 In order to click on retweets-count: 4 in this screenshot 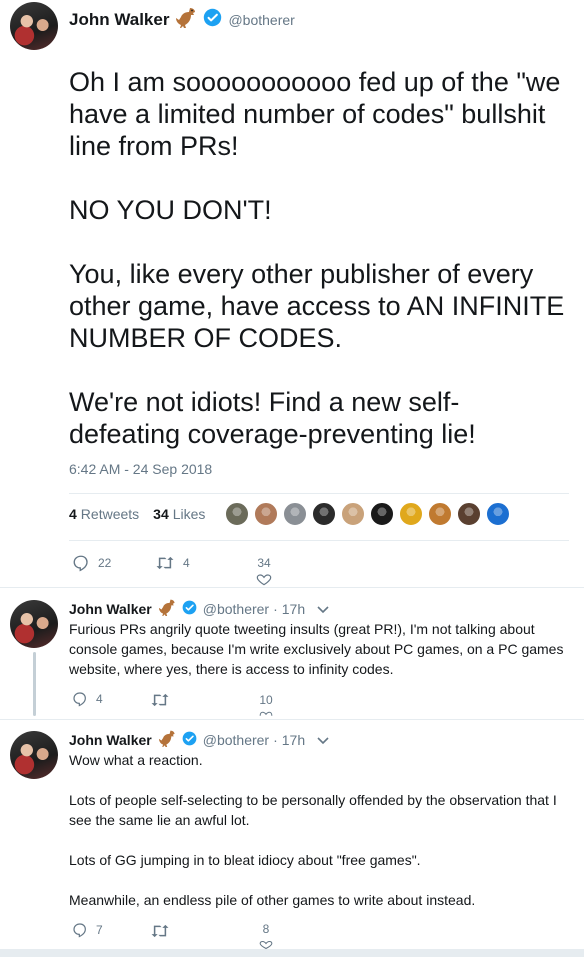, I will do `click(73, 514)`.